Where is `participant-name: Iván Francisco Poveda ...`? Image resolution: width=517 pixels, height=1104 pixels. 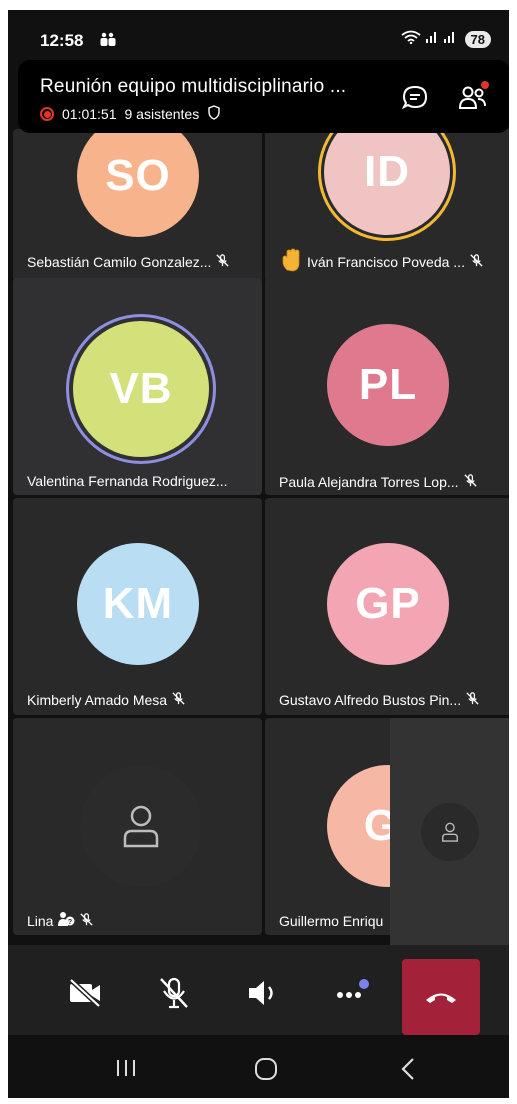
participant-name: Iván Francisco Poveda ... is located at coordinates (386, 261).